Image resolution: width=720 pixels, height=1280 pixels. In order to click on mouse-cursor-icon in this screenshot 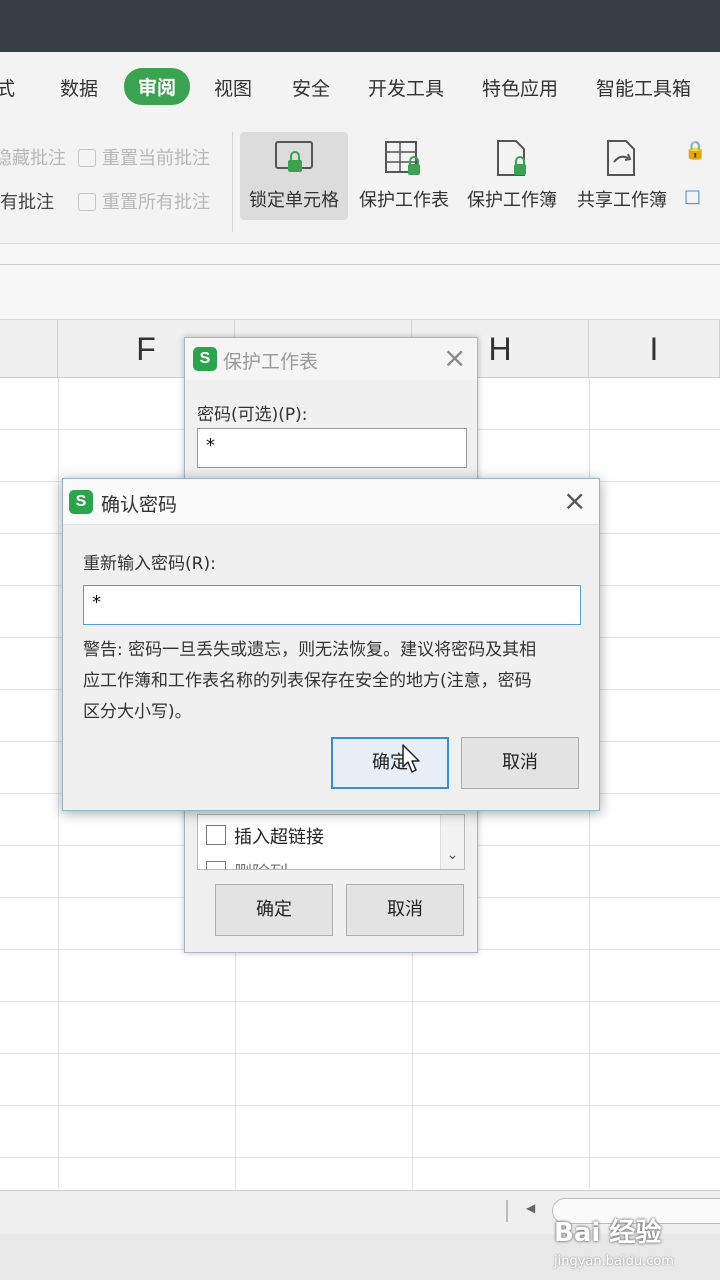, I will do `click(411, 758)`.